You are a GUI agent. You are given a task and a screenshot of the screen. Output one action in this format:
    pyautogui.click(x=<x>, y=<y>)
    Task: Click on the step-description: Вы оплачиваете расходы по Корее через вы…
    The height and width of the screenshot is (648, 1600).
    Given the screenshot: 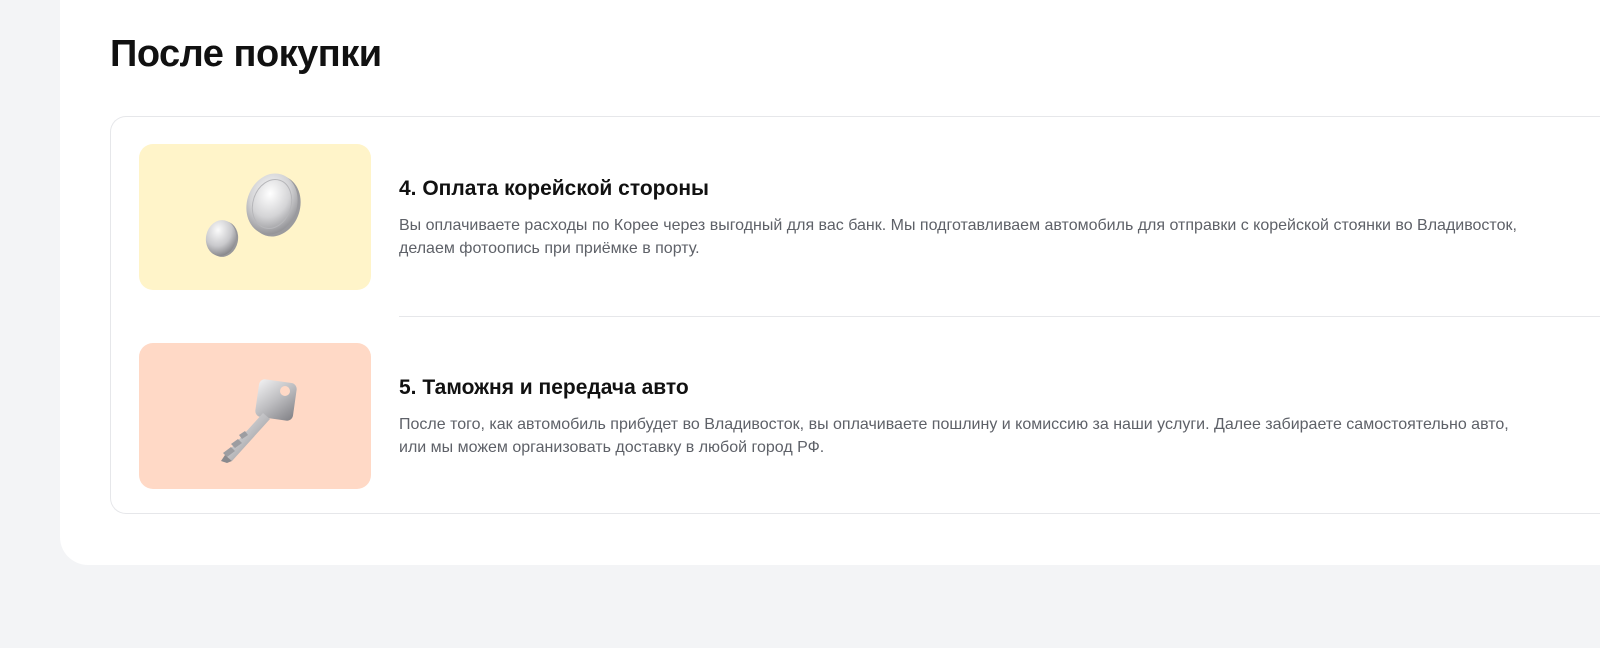 What is the action you would take?
    pyautogui.click(x=958, y=237)
    